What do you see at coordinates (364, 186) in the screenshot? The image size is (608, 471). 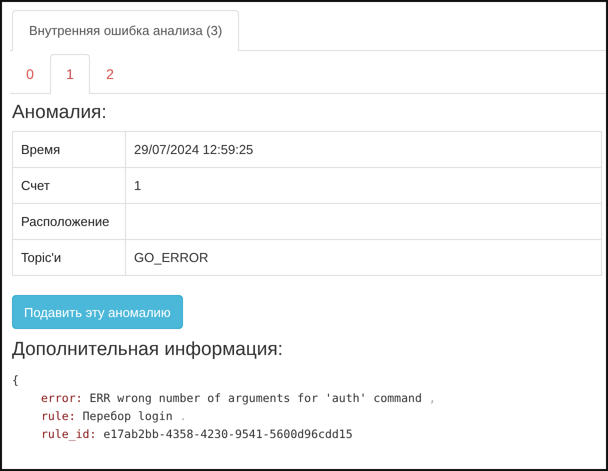 I see `table-cell: 1` at bounding box center [364, 186].